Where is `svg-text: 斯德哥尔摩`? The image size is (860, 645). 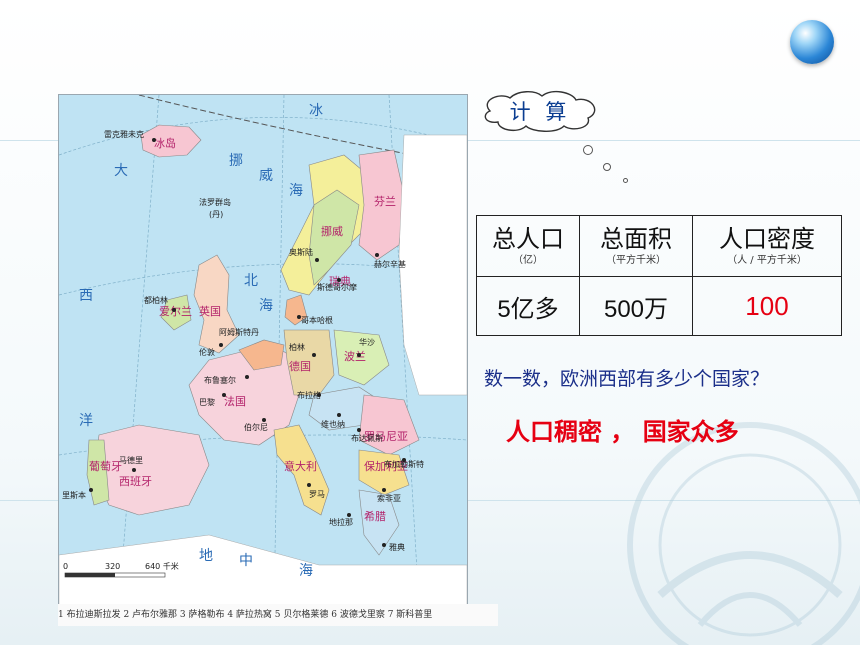
svg-text: 斯德哥尔摩 is located at coordinates (337, 287).